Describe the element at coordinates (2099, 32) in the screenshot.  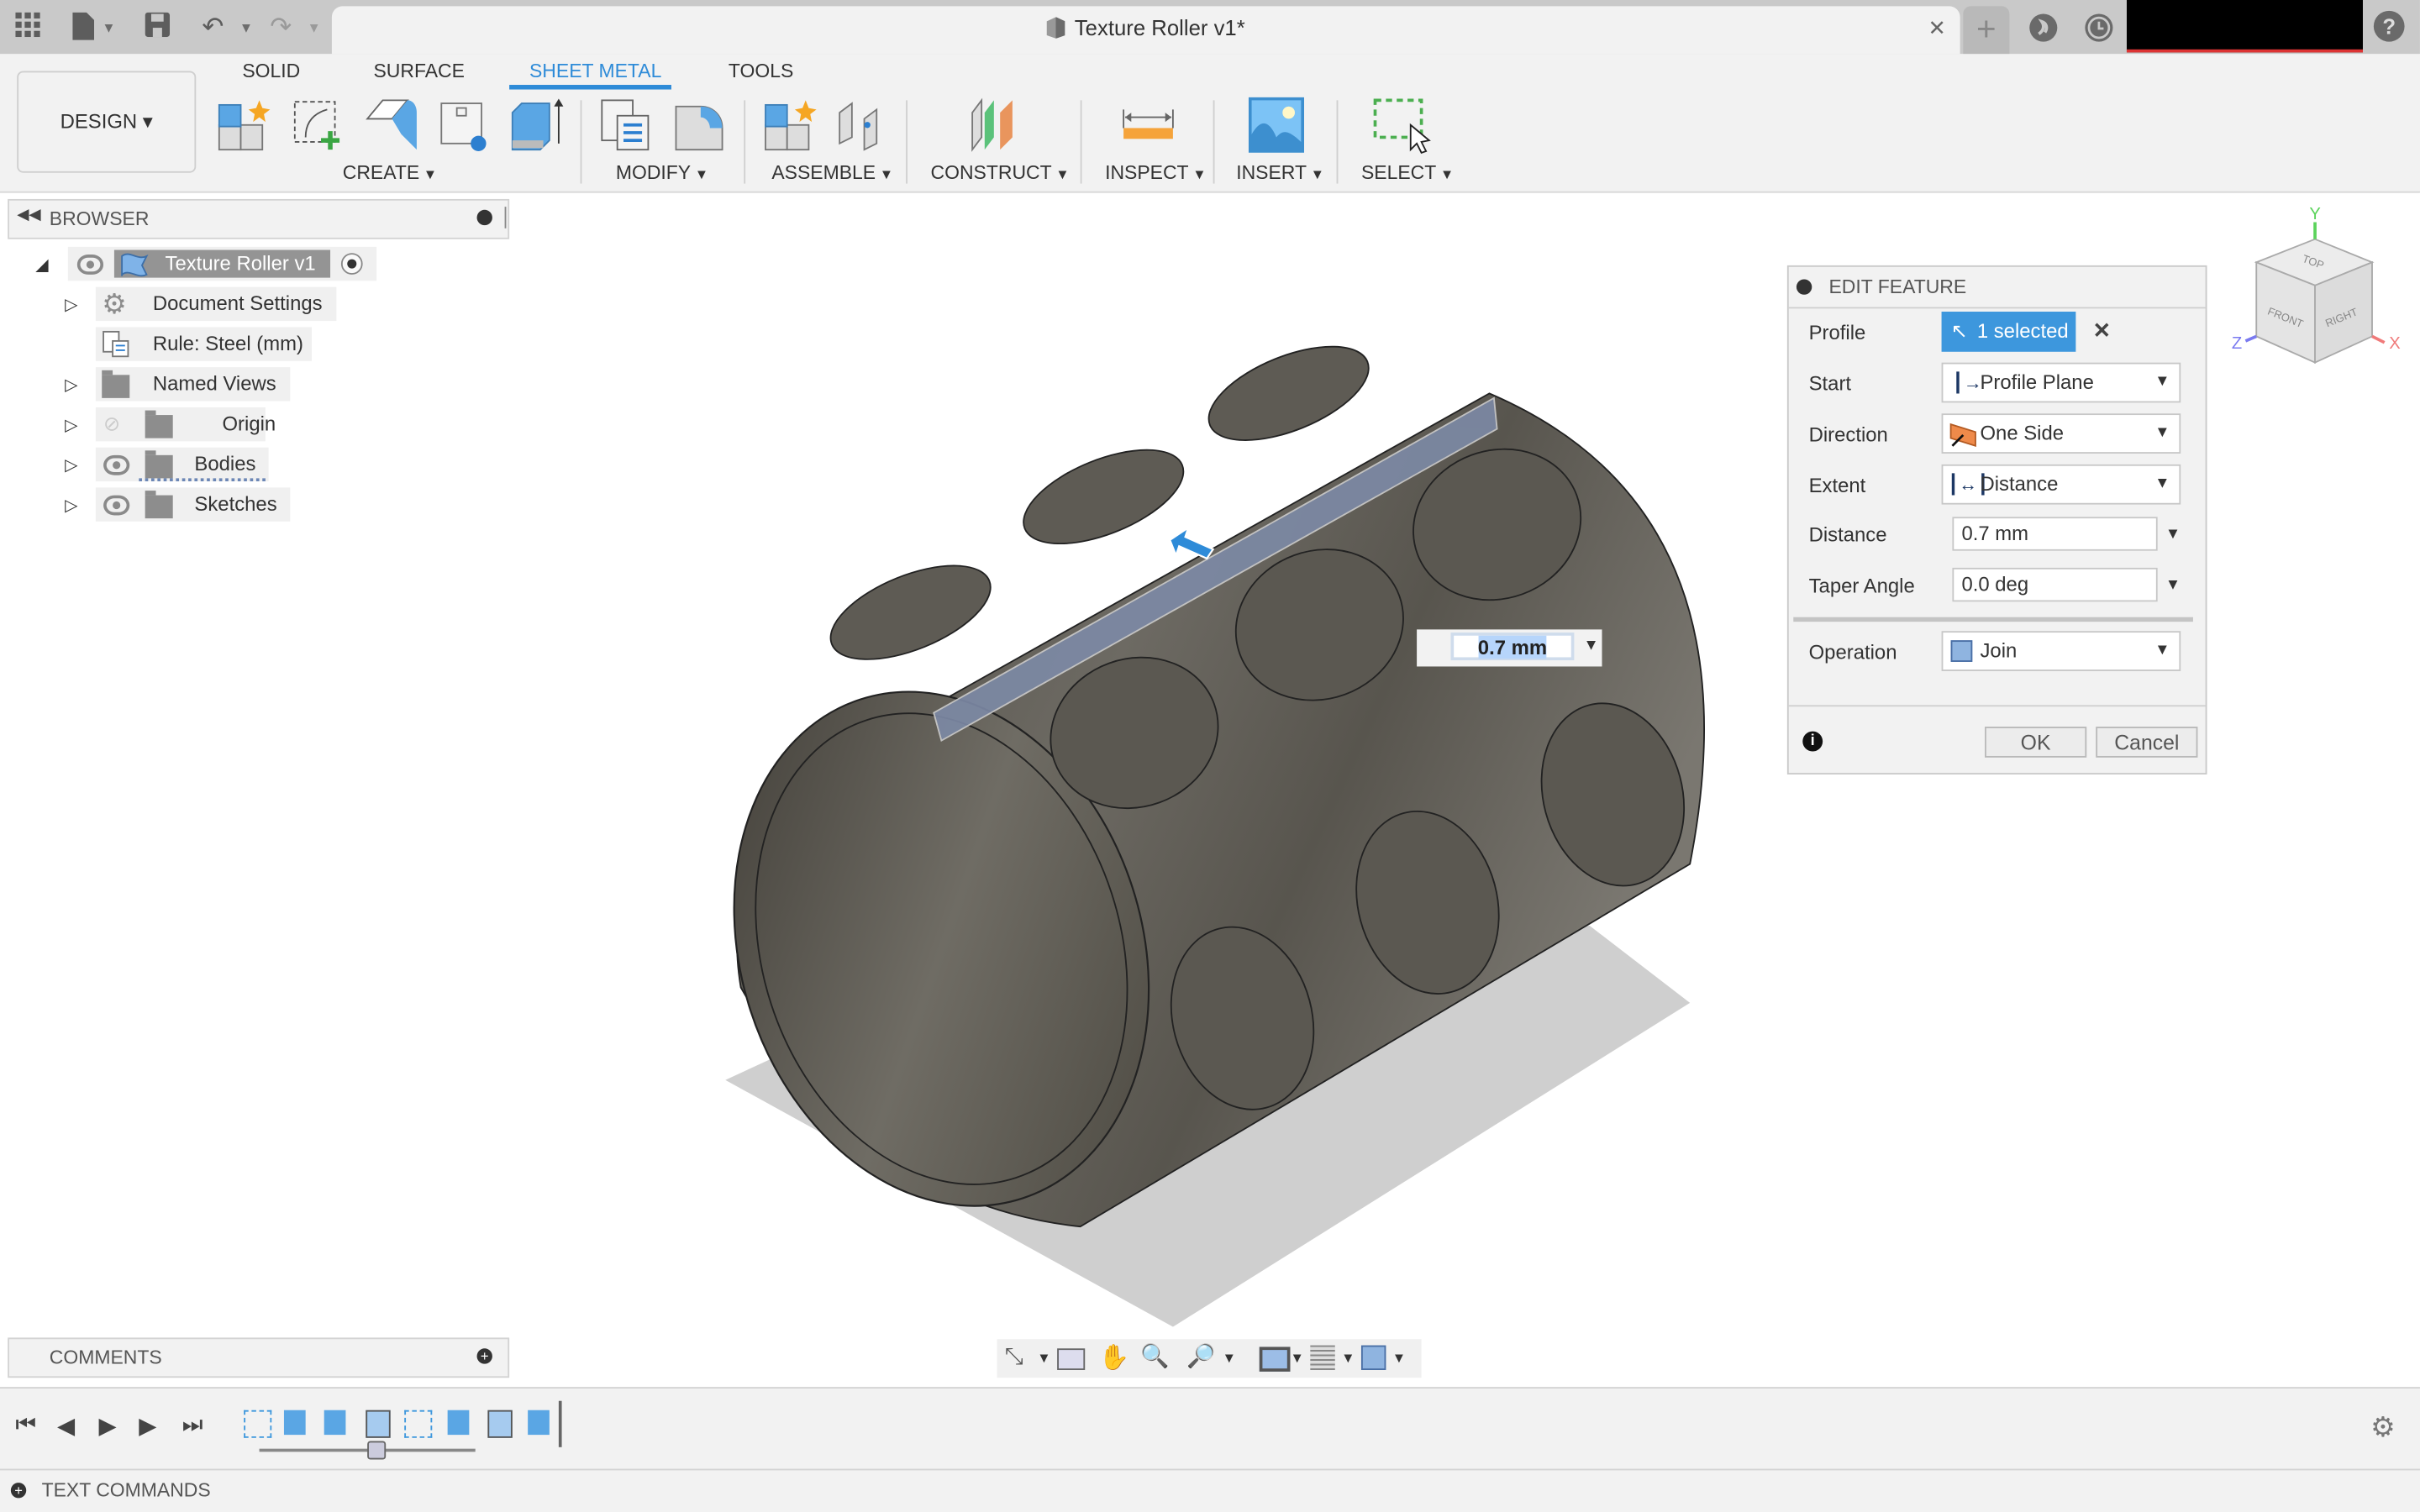
I see `job-status-icon` at that location.